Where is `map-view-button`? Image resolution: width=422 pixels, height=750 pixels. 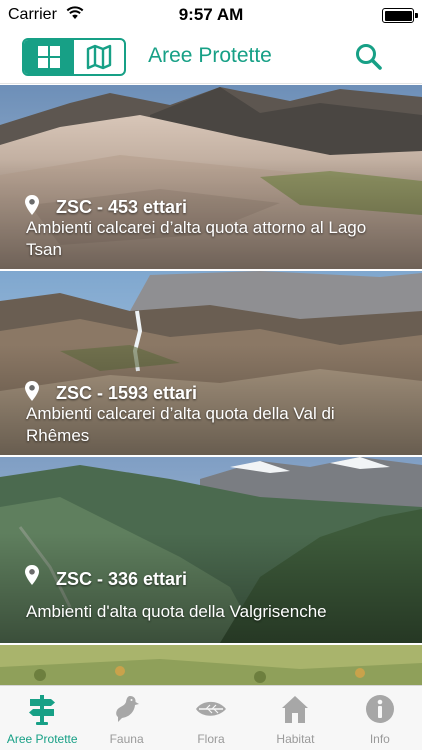
map-view-button is located at coordinates (99, 57).